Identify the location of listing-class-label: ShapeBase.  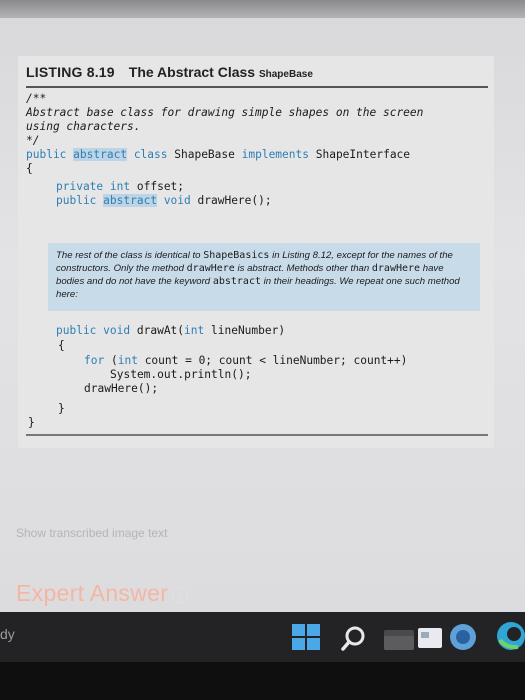
(285, 74).